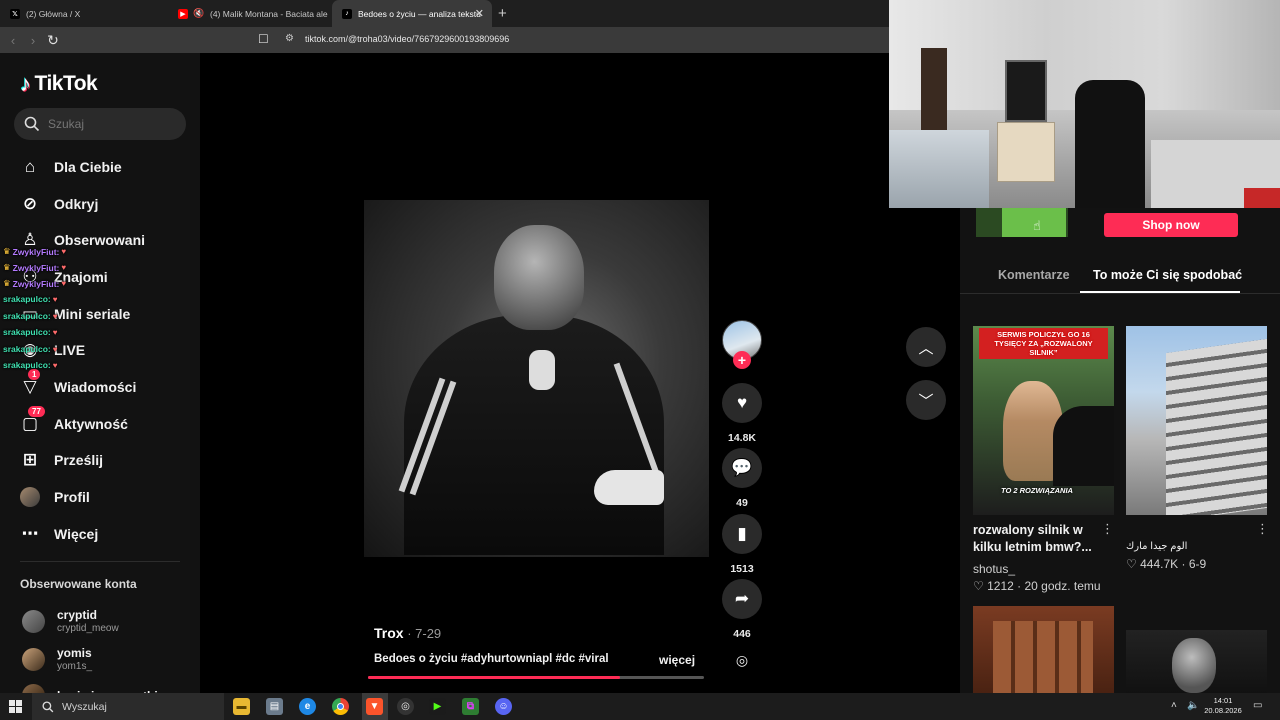  What do you see at coordinates (742, 360) in the screenshot?
I see `follow-plus-icon: +` at bounding box center [742, 360].